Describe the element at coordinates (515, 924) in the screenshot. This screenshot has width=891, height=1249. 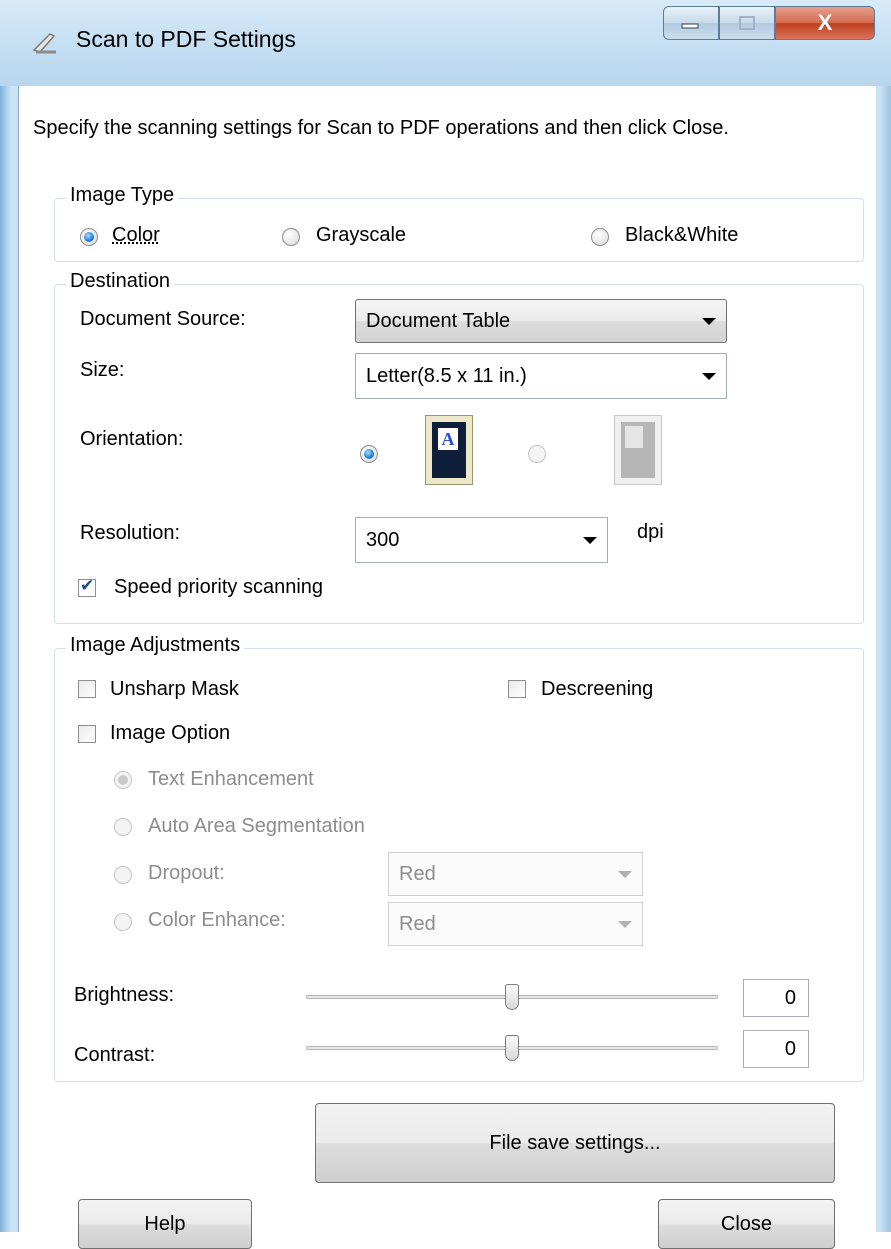
I see `color-enhance-select: Red` at that location.